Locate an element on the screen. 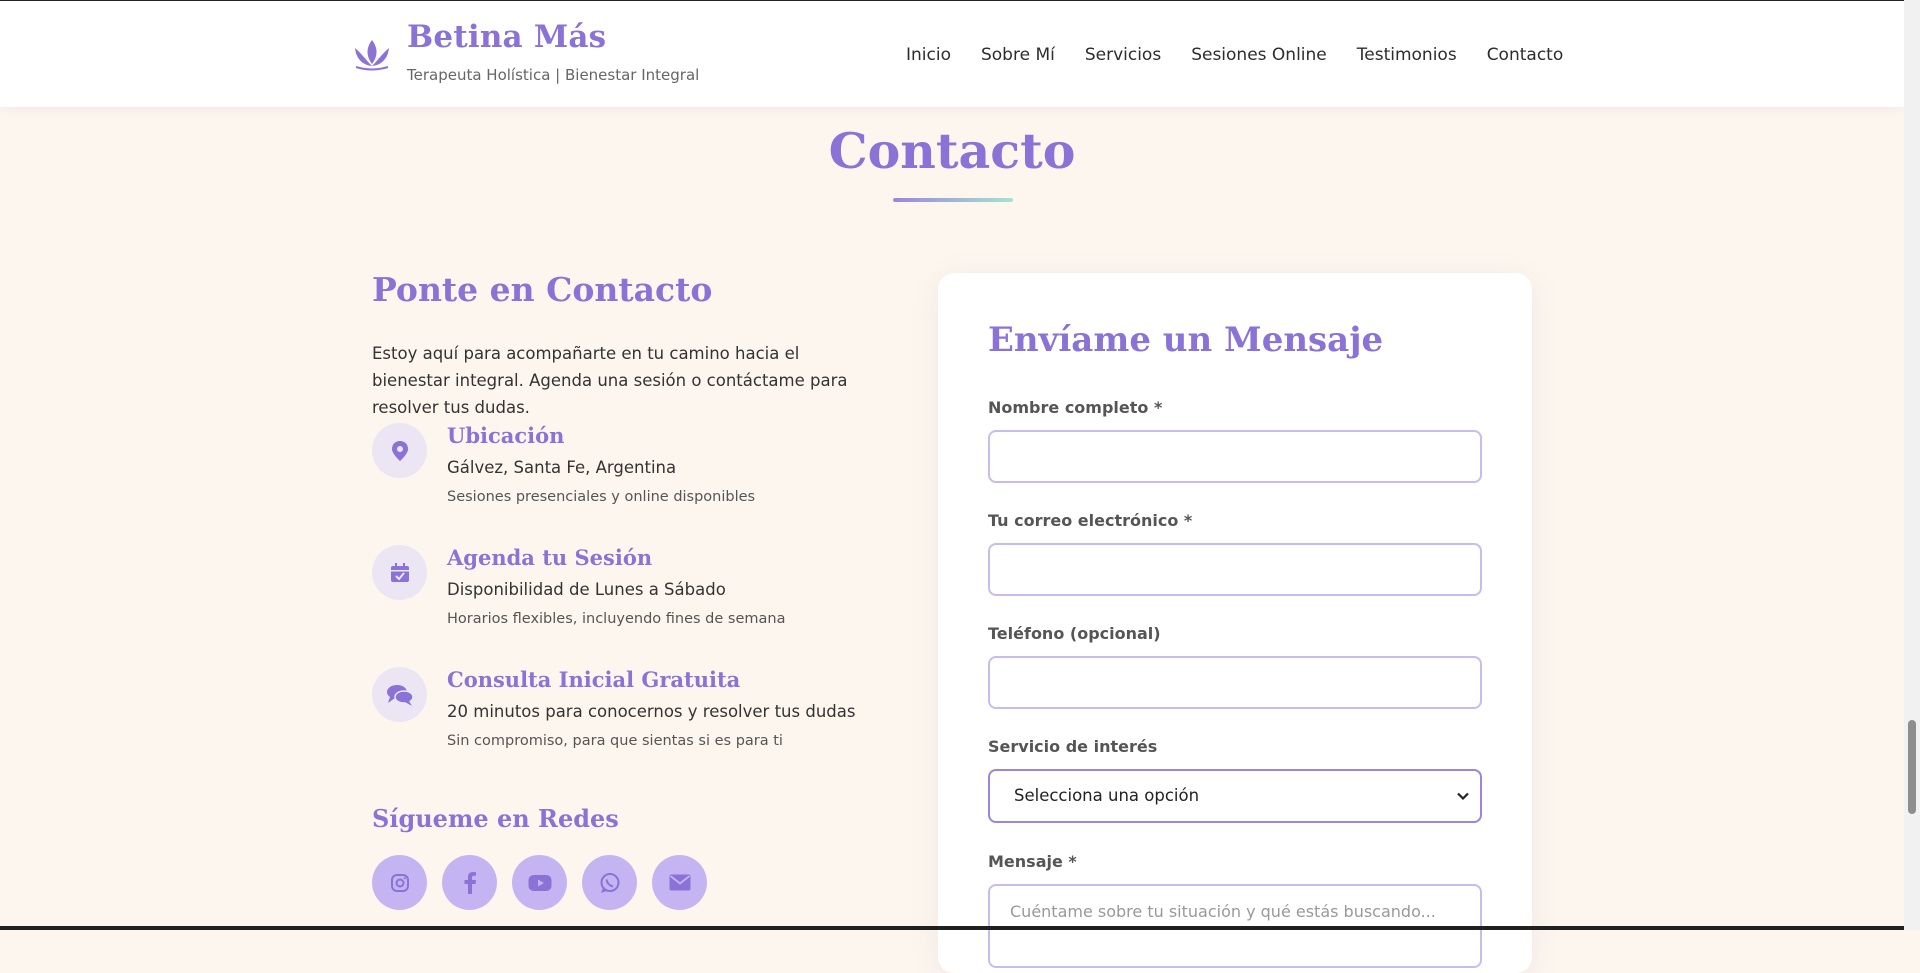 This screenshot has height=973, width=1920. instagram-icon is located at coordinates (399, 882).